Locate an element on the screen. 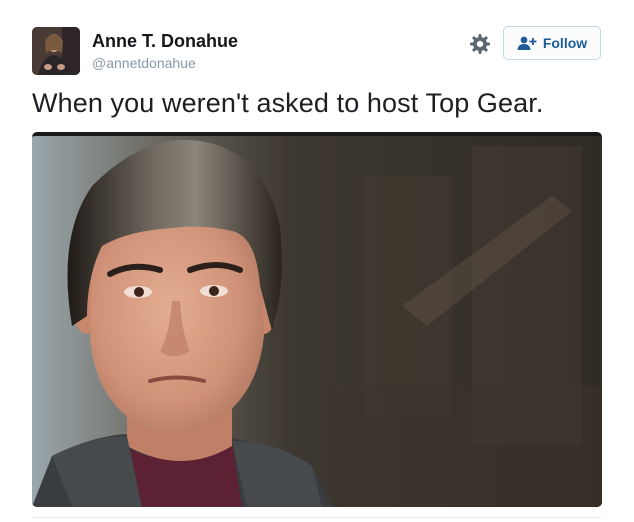 This screenshot has height=522, width=634. avatar is located at coordinates (56, 51).